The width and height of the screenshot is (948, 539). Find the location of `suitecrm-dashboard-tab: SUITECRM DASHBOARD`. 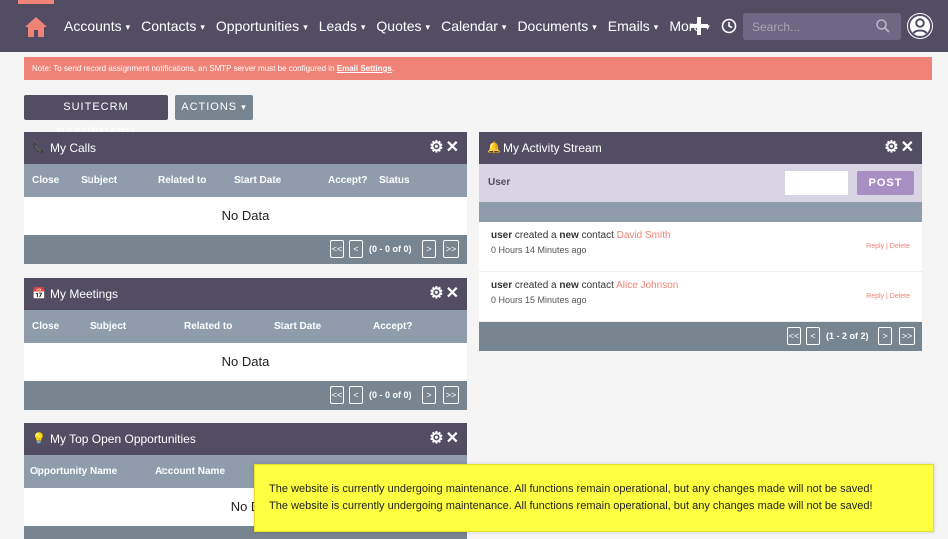

suitecrm-dashboard-tab: SUITECRM DASHBOARD is located at coordinates (96, 116).